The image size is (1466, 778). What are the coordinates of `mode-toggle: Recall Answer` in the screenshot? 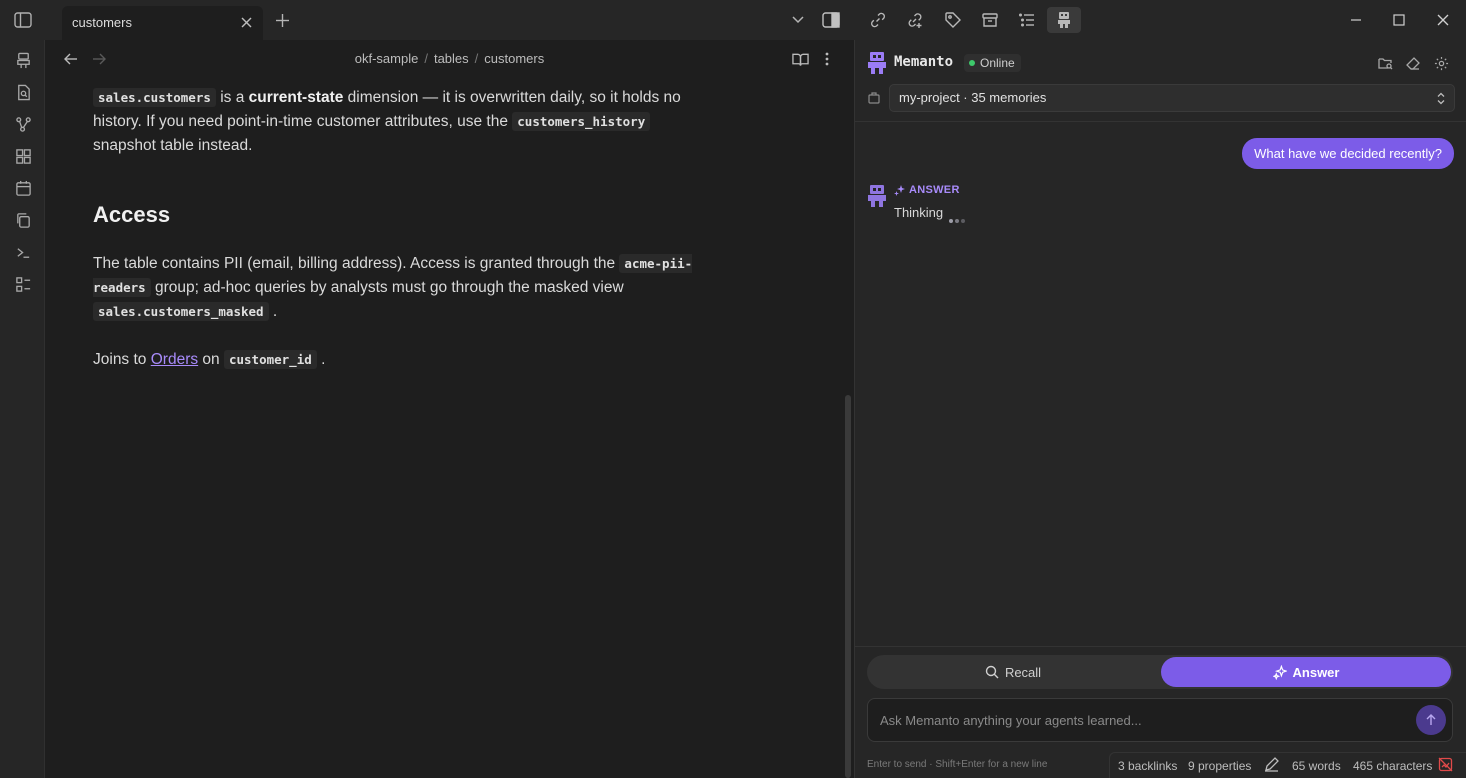 It's located at (1160, 672).